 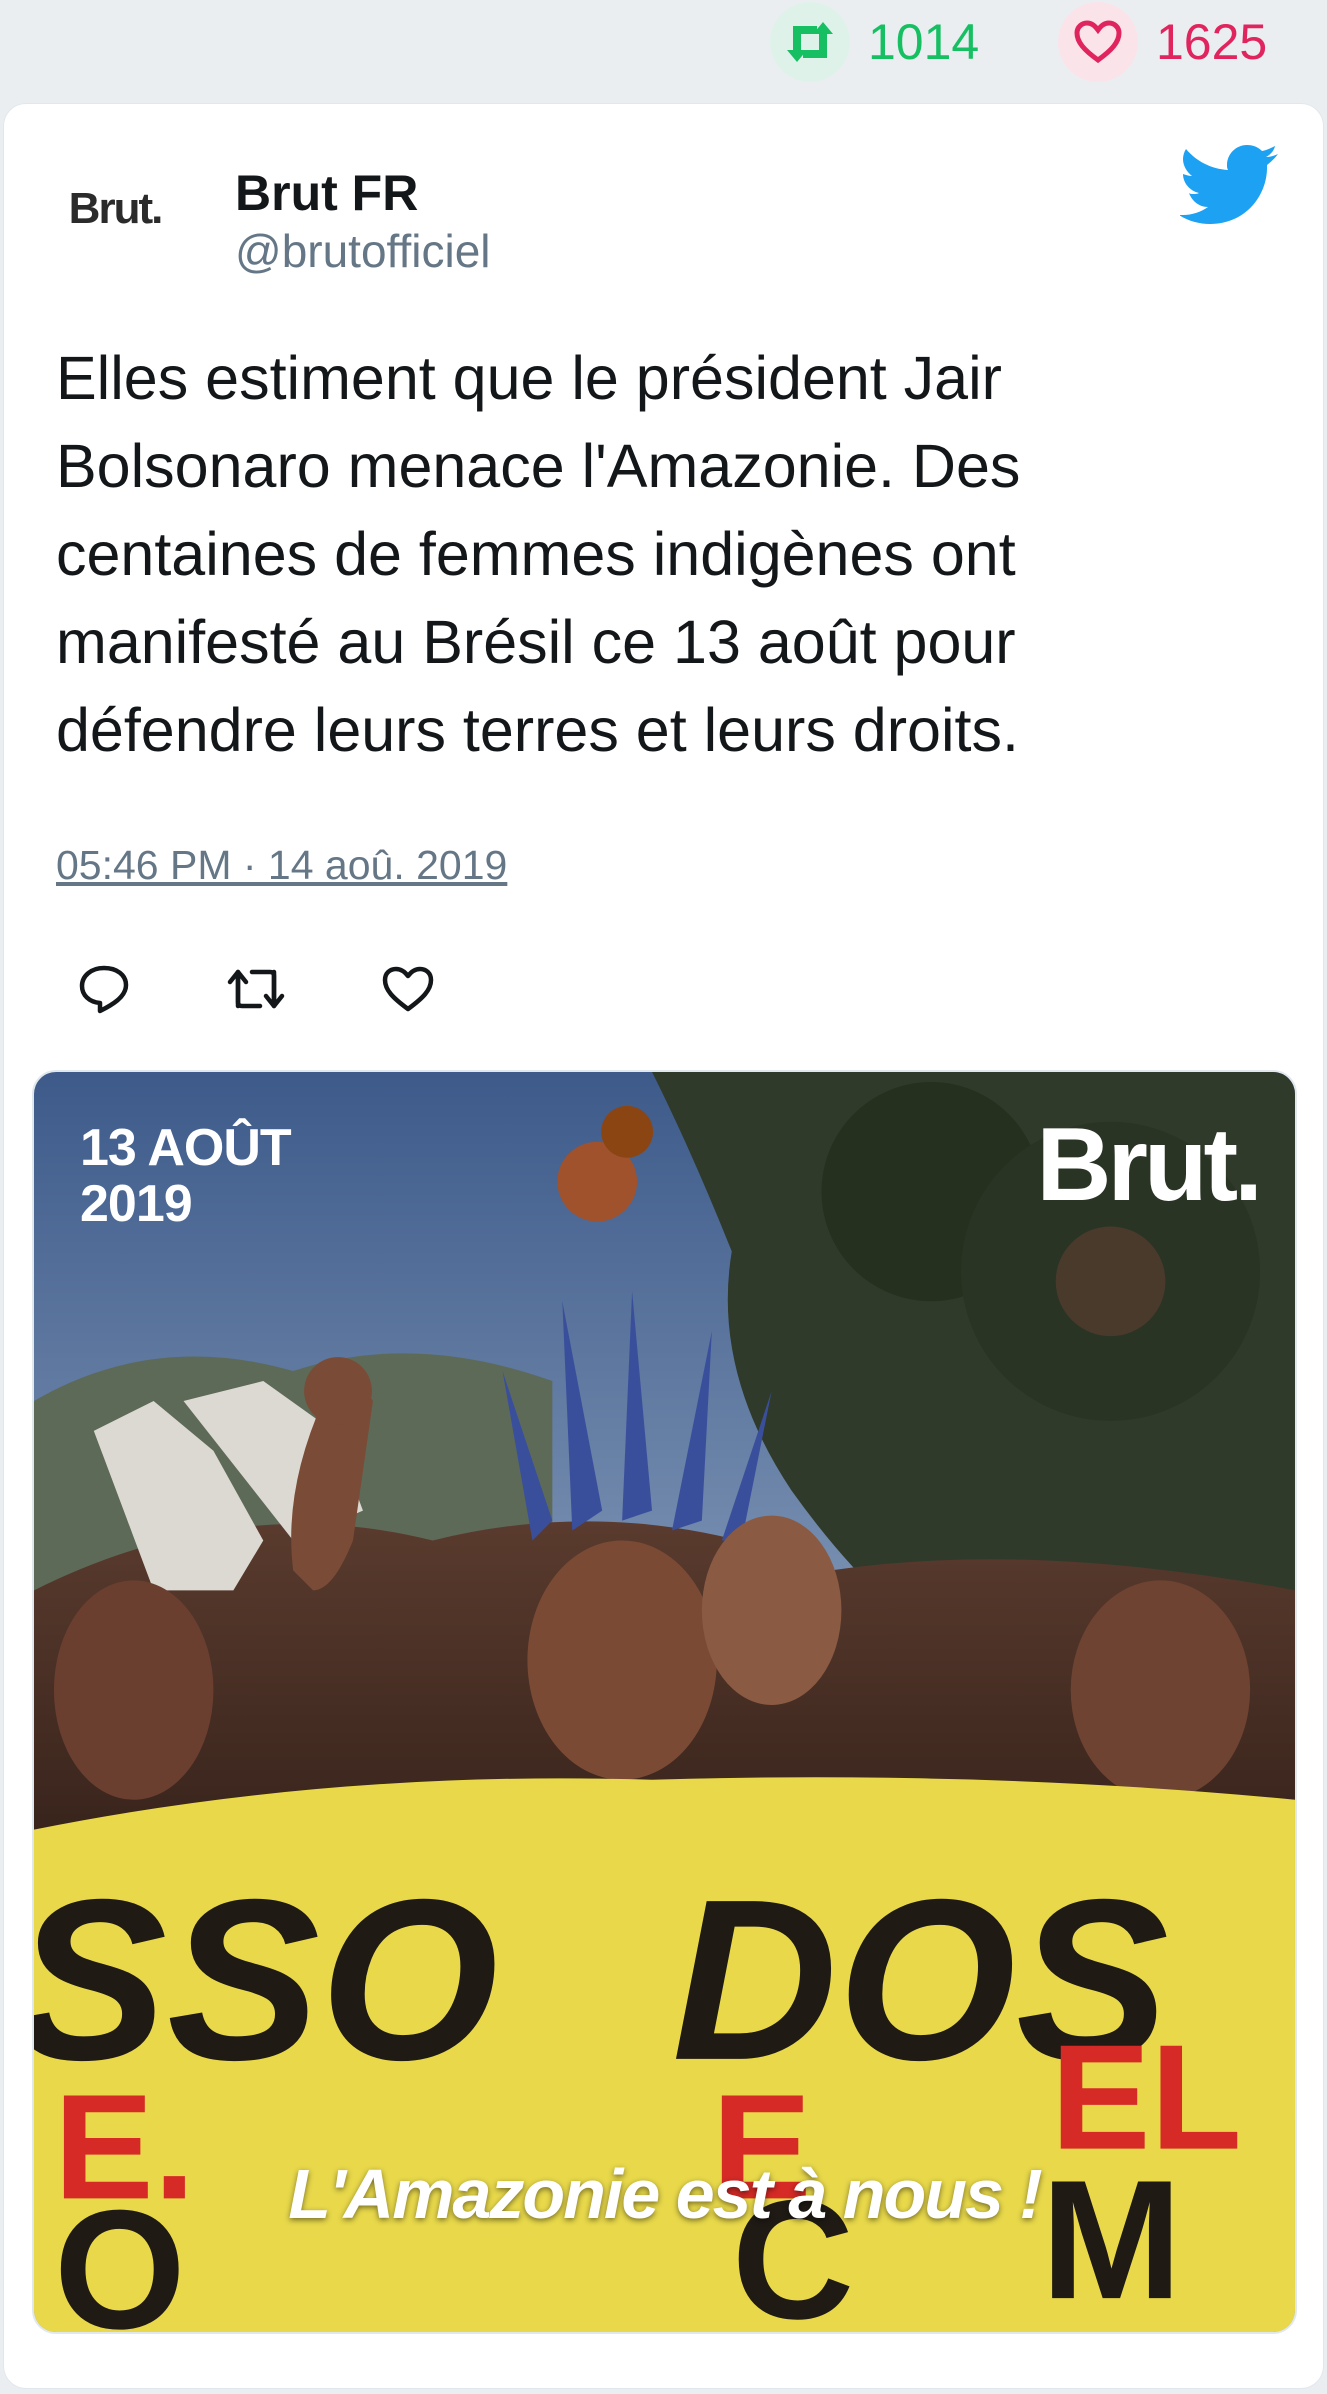 I want to click on like-count: 1625, so click(x=1212, y=42).